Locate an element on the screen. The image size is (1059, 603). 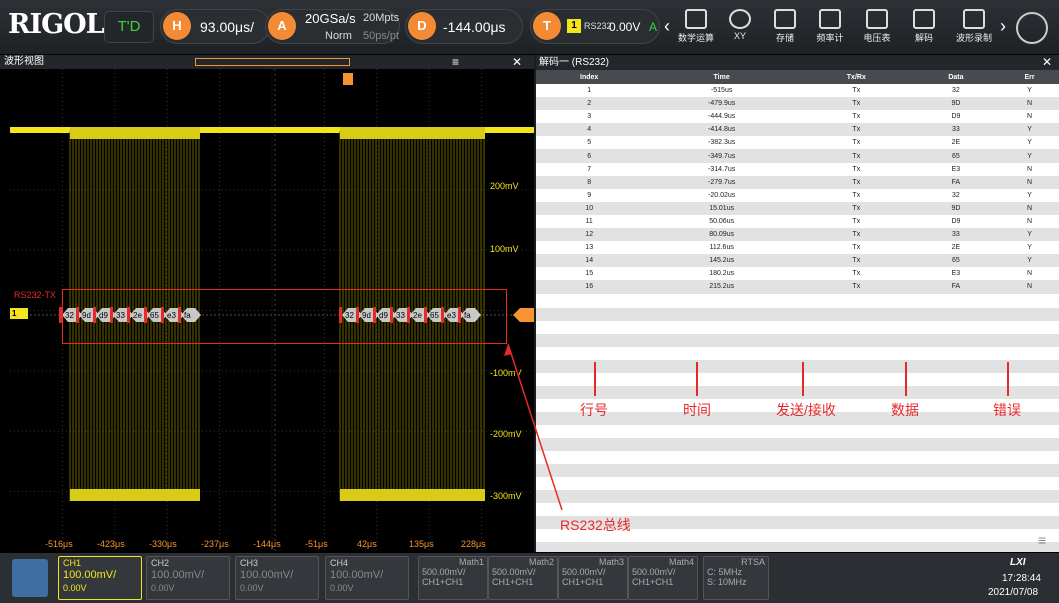
ch3-box: CH3 100.00mV/ 0.00V is located at coordinates (277, 578).